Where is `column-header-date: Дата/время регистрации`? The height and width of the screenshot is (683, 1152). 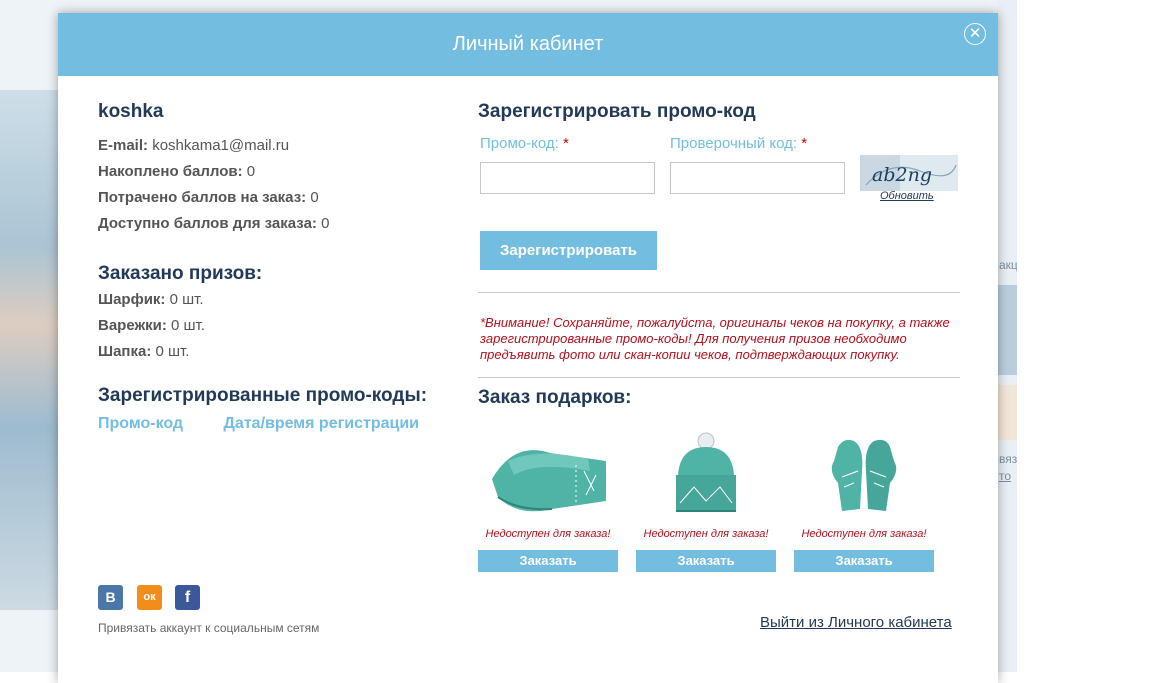
column-header-date: Дата/время регистрации is located at coordinates (321, 423).